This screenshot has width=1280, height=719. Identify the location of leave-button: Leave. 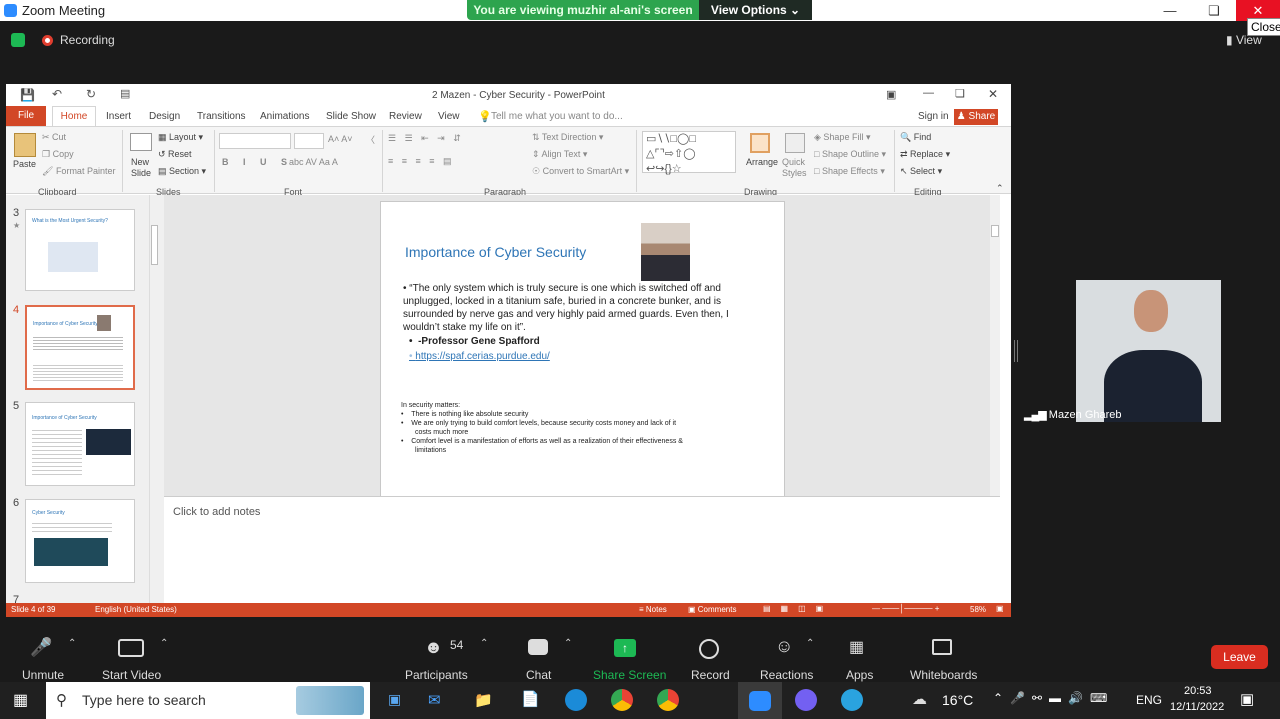
(1239, 657).